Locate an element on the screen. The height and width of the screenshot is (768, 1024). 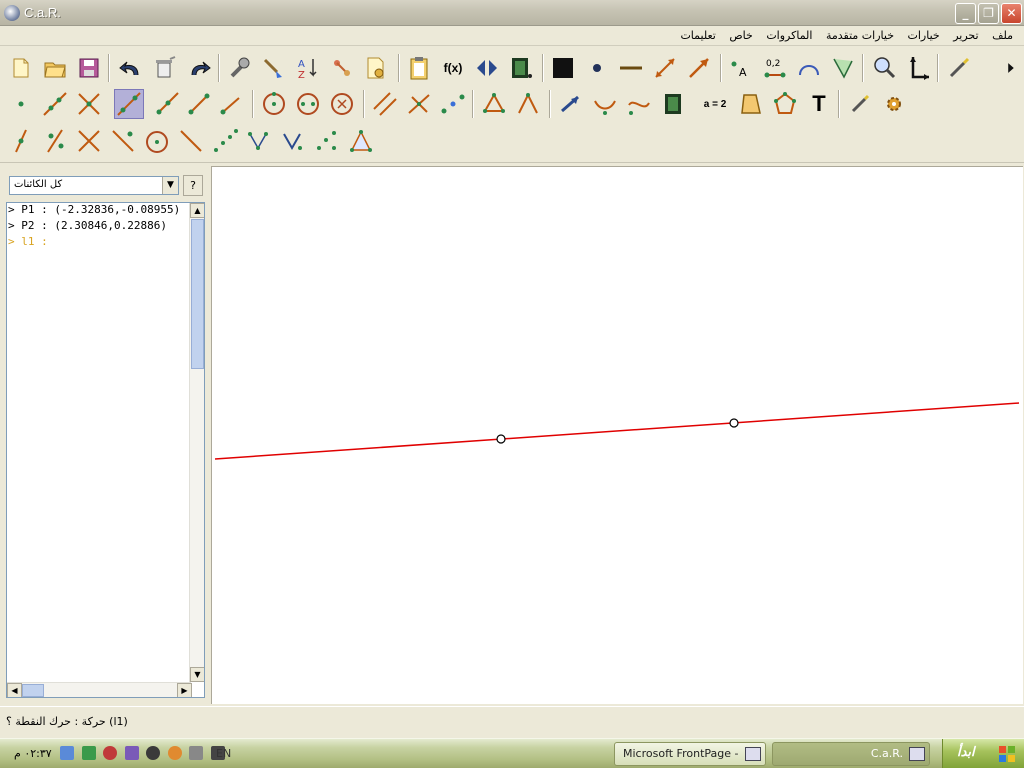
axes-icon is located at coordinates (918, 68).